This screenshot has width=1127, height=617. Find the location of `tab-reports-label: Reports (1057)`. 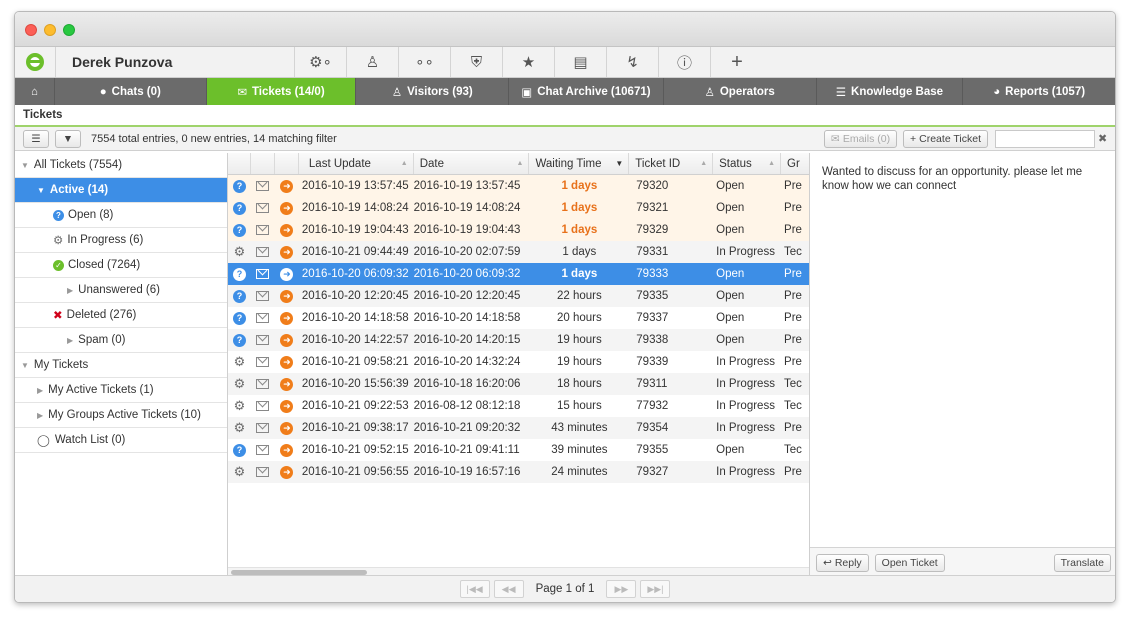

tab-reports-label: Reports (1057) is located at coordinates (1045, 91).